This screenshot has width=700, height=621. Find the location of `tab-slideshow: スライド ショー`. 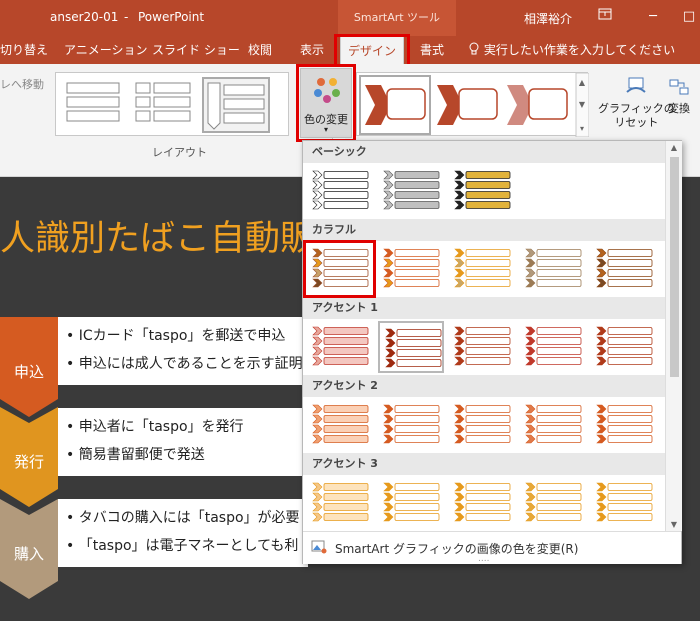

tab-slideshow: スライド ショー is located at coordinates (196, 50).